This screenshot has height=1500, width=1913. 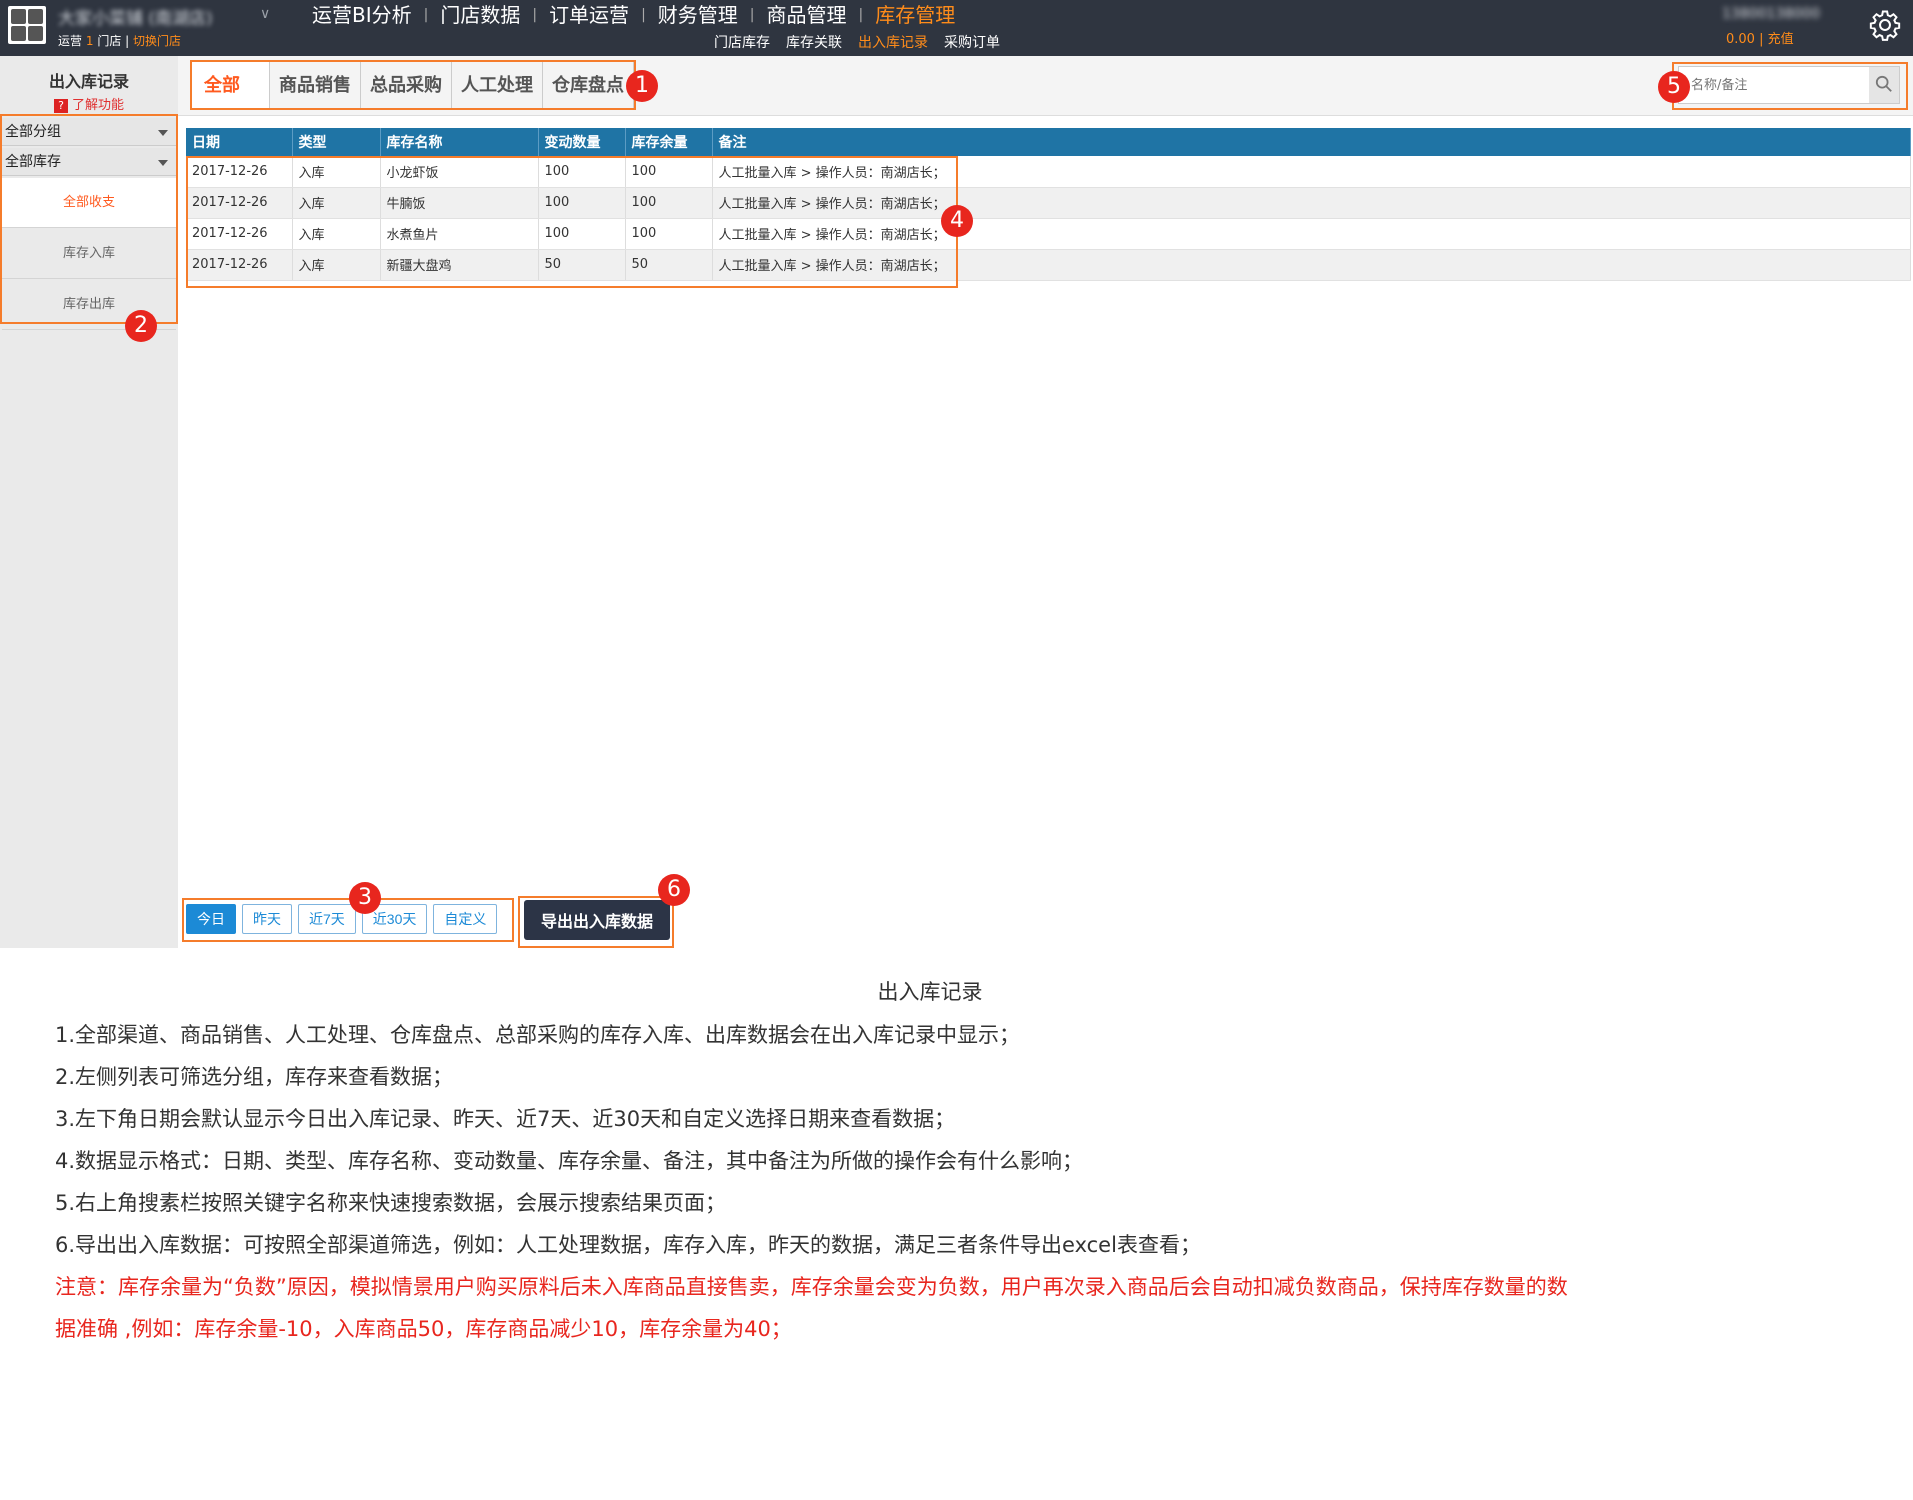 What do you see at coordinates (480, 15) in the screenshot?
I see `nav-store-data: 门店数据` at bounding box center [480, 15].